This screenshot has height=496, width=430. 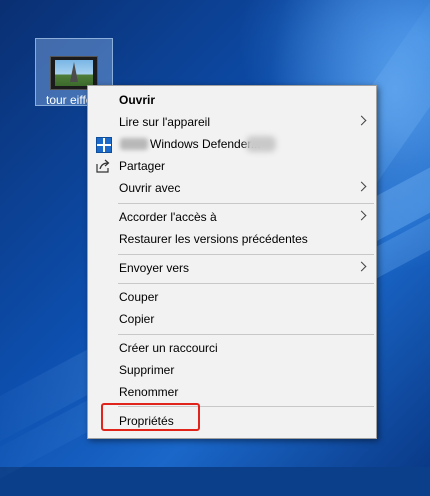 I want to click on windows-defender-icon, so click(x=104, y=145).